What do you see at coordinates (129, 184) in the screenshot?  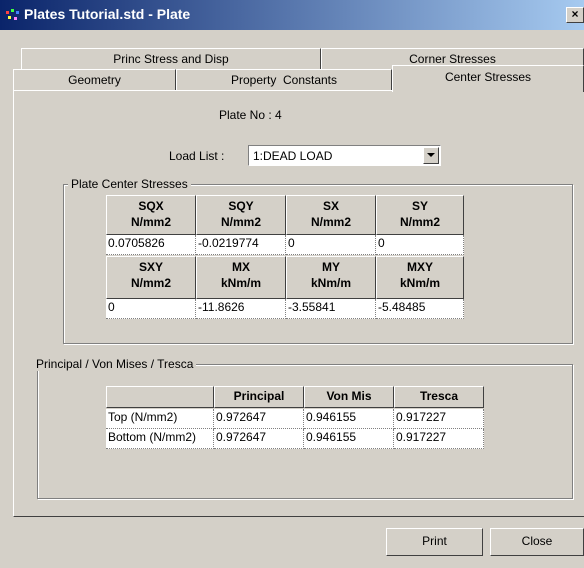 I see `plate-center-stresses-title: Plate Center Stresses` at bounding box center [129, 184].